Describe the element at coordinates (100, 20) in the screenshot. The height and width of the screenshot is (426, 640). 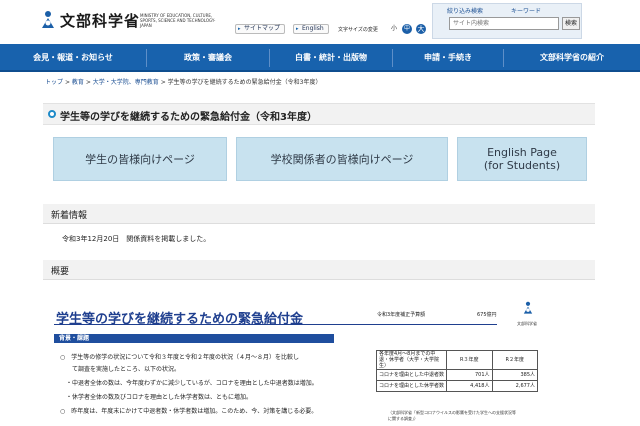
I see `site-logo-text: 文部科学省` at that location.